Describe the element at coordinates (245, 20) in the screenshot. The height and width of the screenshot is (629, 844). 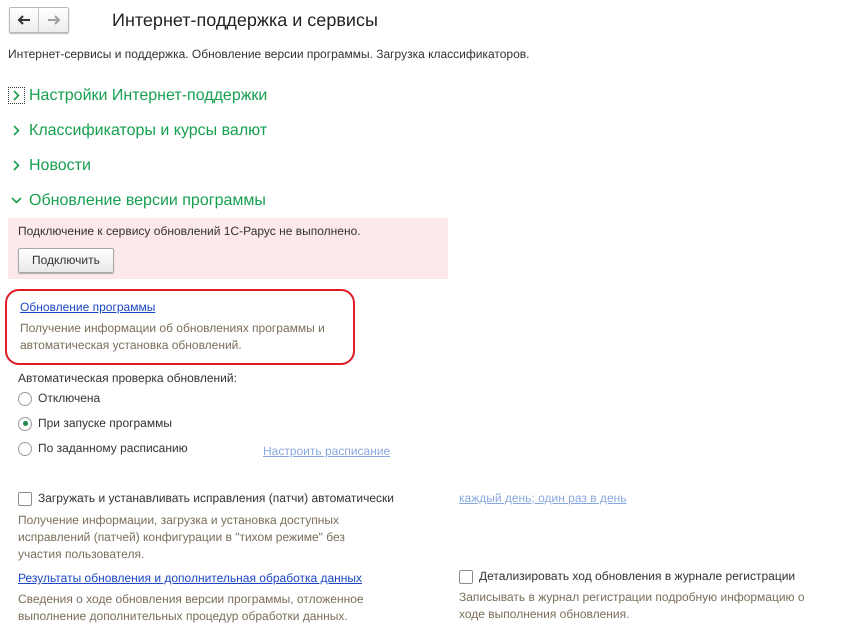
I see `page-title: Интернет-поддержка и сервисы` at that location.